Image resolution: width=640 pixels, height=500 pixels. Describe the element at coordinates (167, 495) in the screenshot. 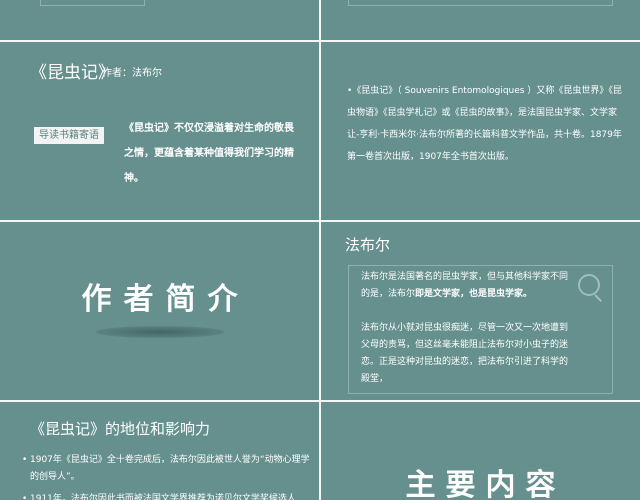

I see `list-item: 1911年，法布尔因此书而被法国文学界推荐为诺贝尔文学奖候选人` at that location.